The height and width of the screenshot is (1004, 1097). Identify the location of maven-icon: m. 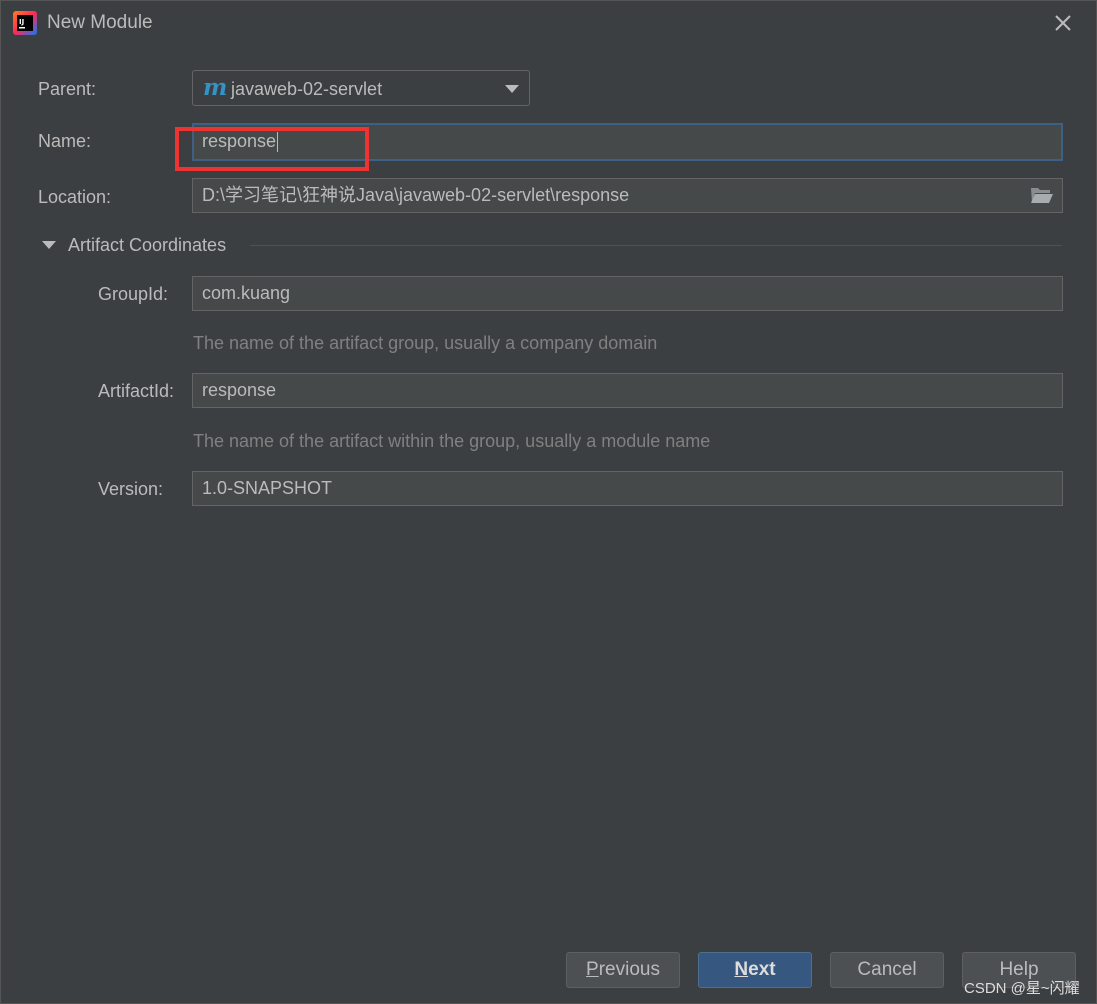
(215, 87).